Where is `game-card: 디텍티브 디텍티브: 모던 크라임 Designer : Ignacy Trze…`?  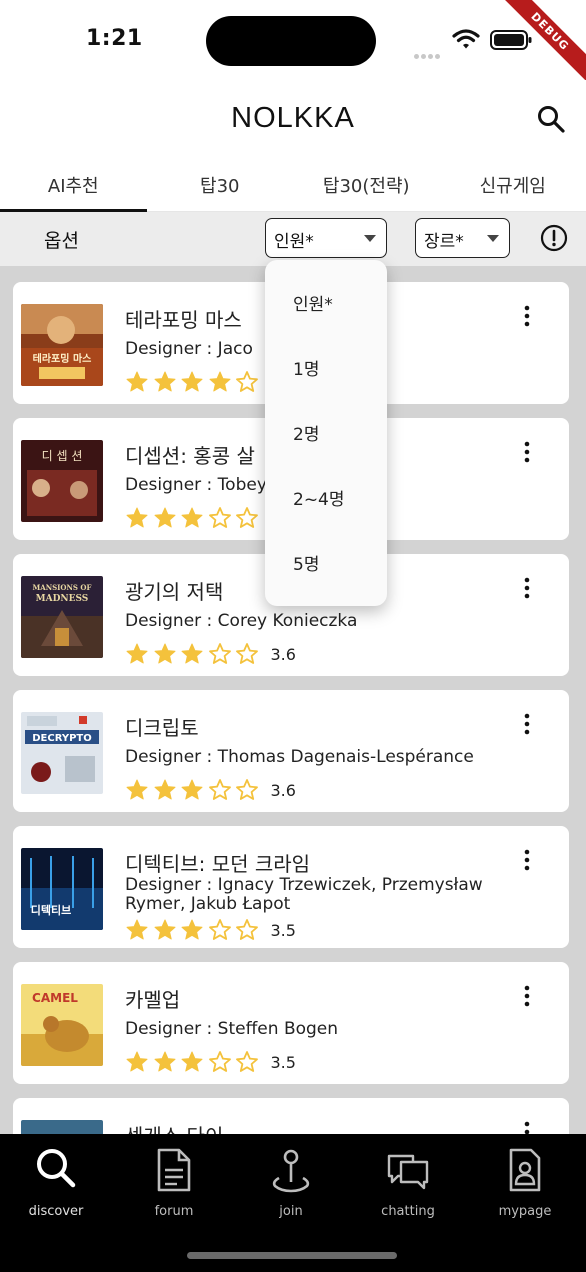
game-card: 디텍티브 디텍티브: 모던 크라임 Designer : Ignacy Trze… is located at coordinates (291, 887).